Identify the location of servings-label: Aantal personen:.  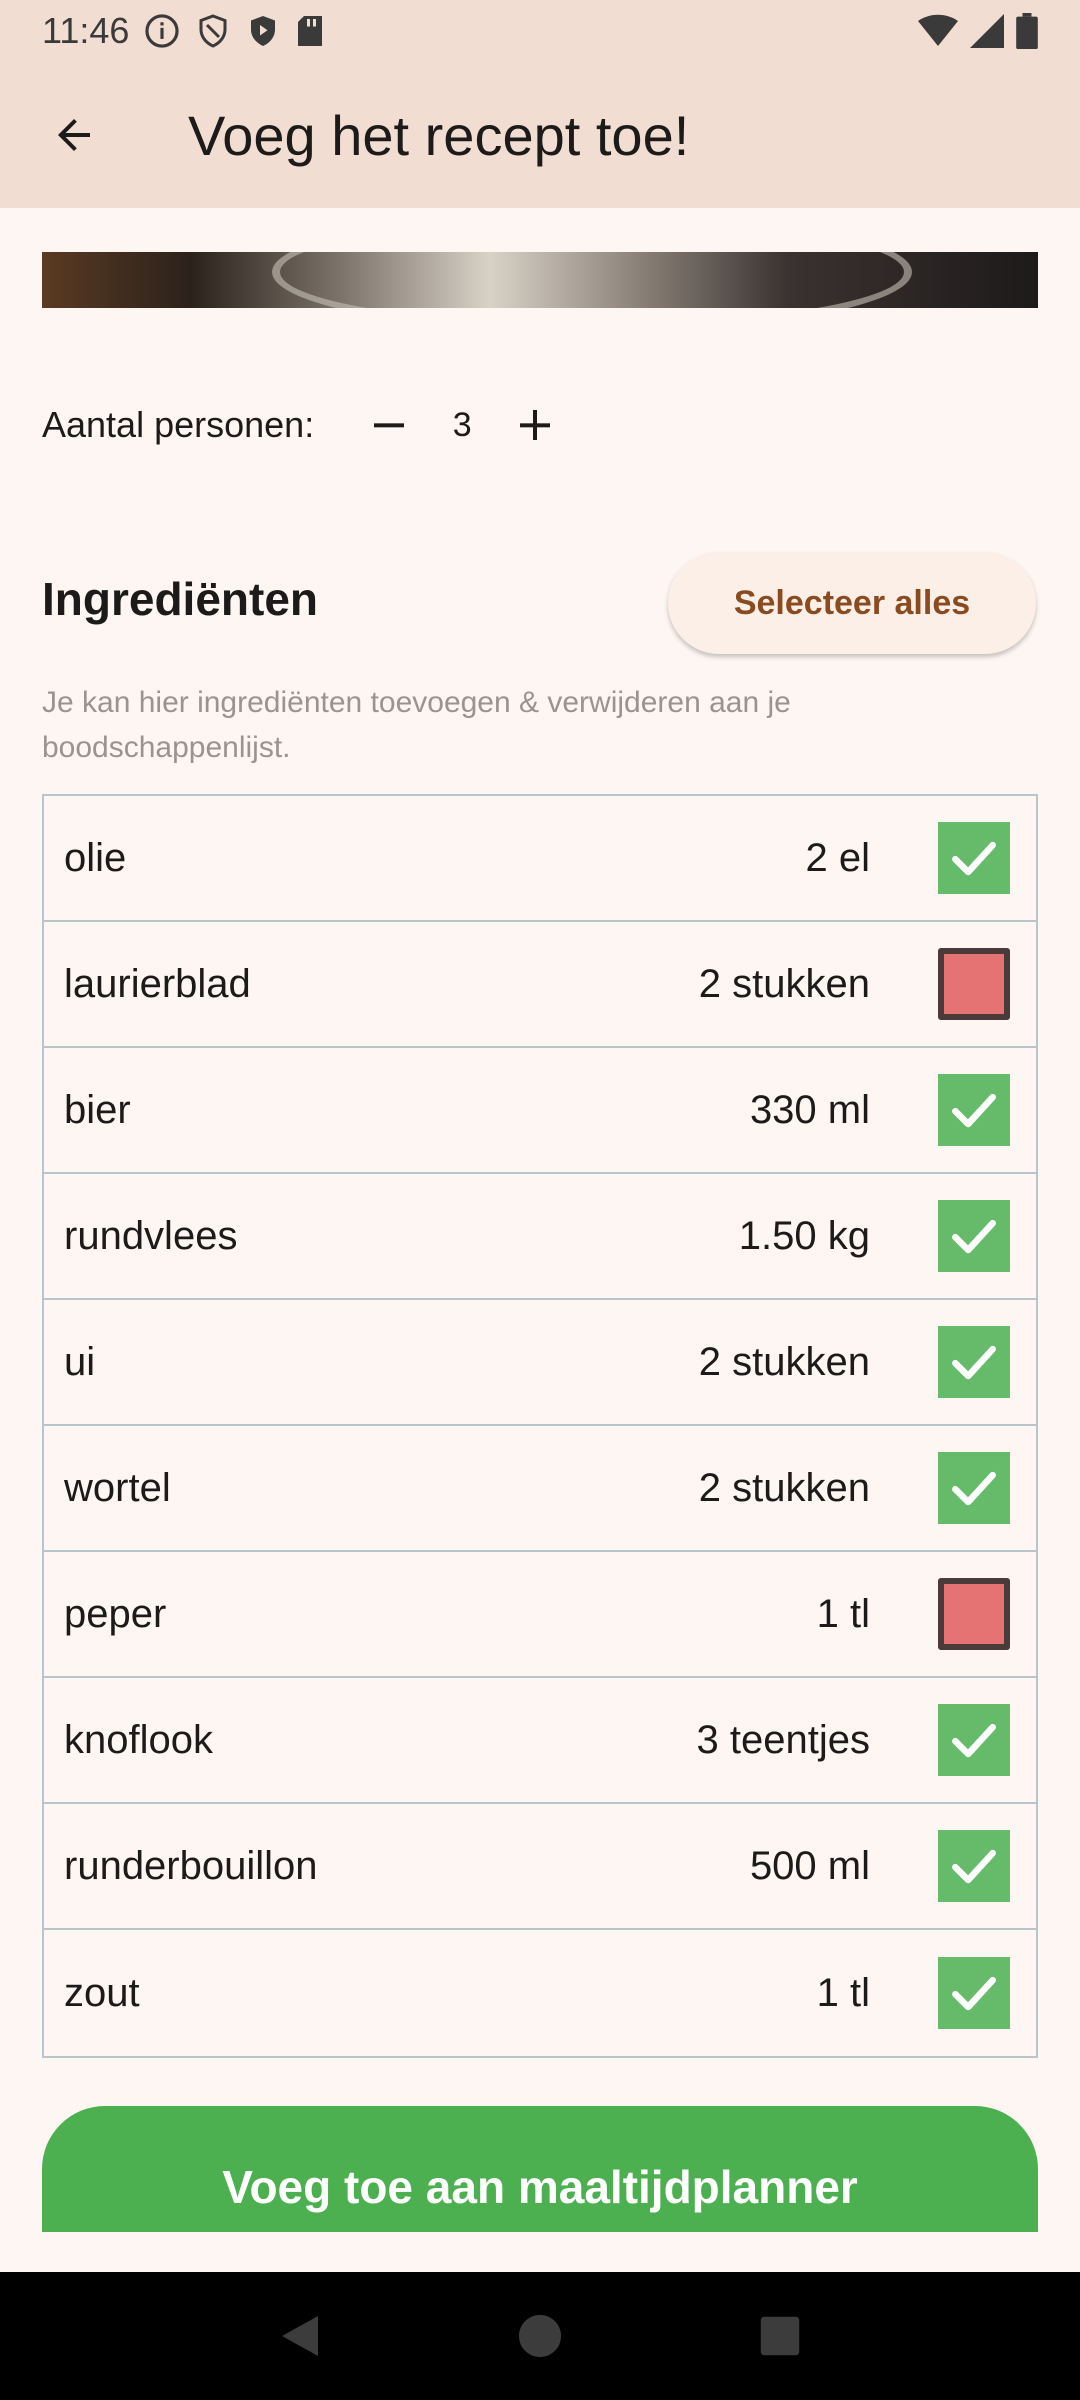
(178, 424).